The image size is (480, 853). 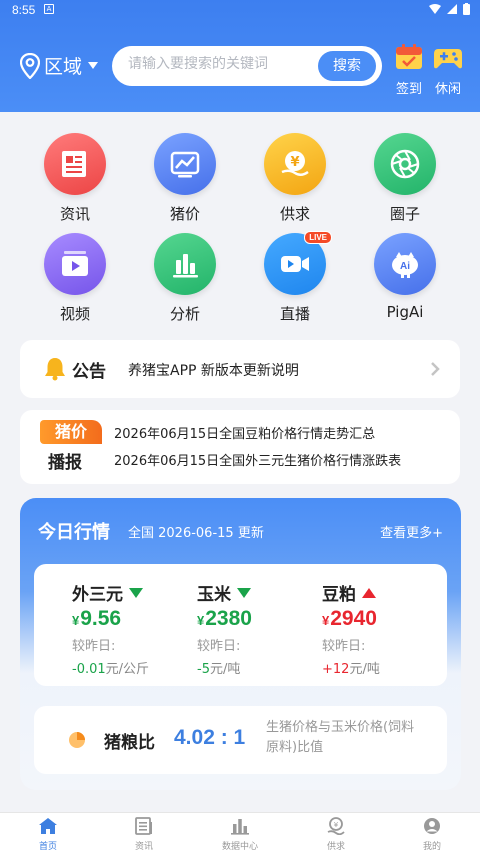 What do you see at coordinates (74, 314) in the screenshot?
I see `menu-label: 视频` at bounding box center [74, 314].